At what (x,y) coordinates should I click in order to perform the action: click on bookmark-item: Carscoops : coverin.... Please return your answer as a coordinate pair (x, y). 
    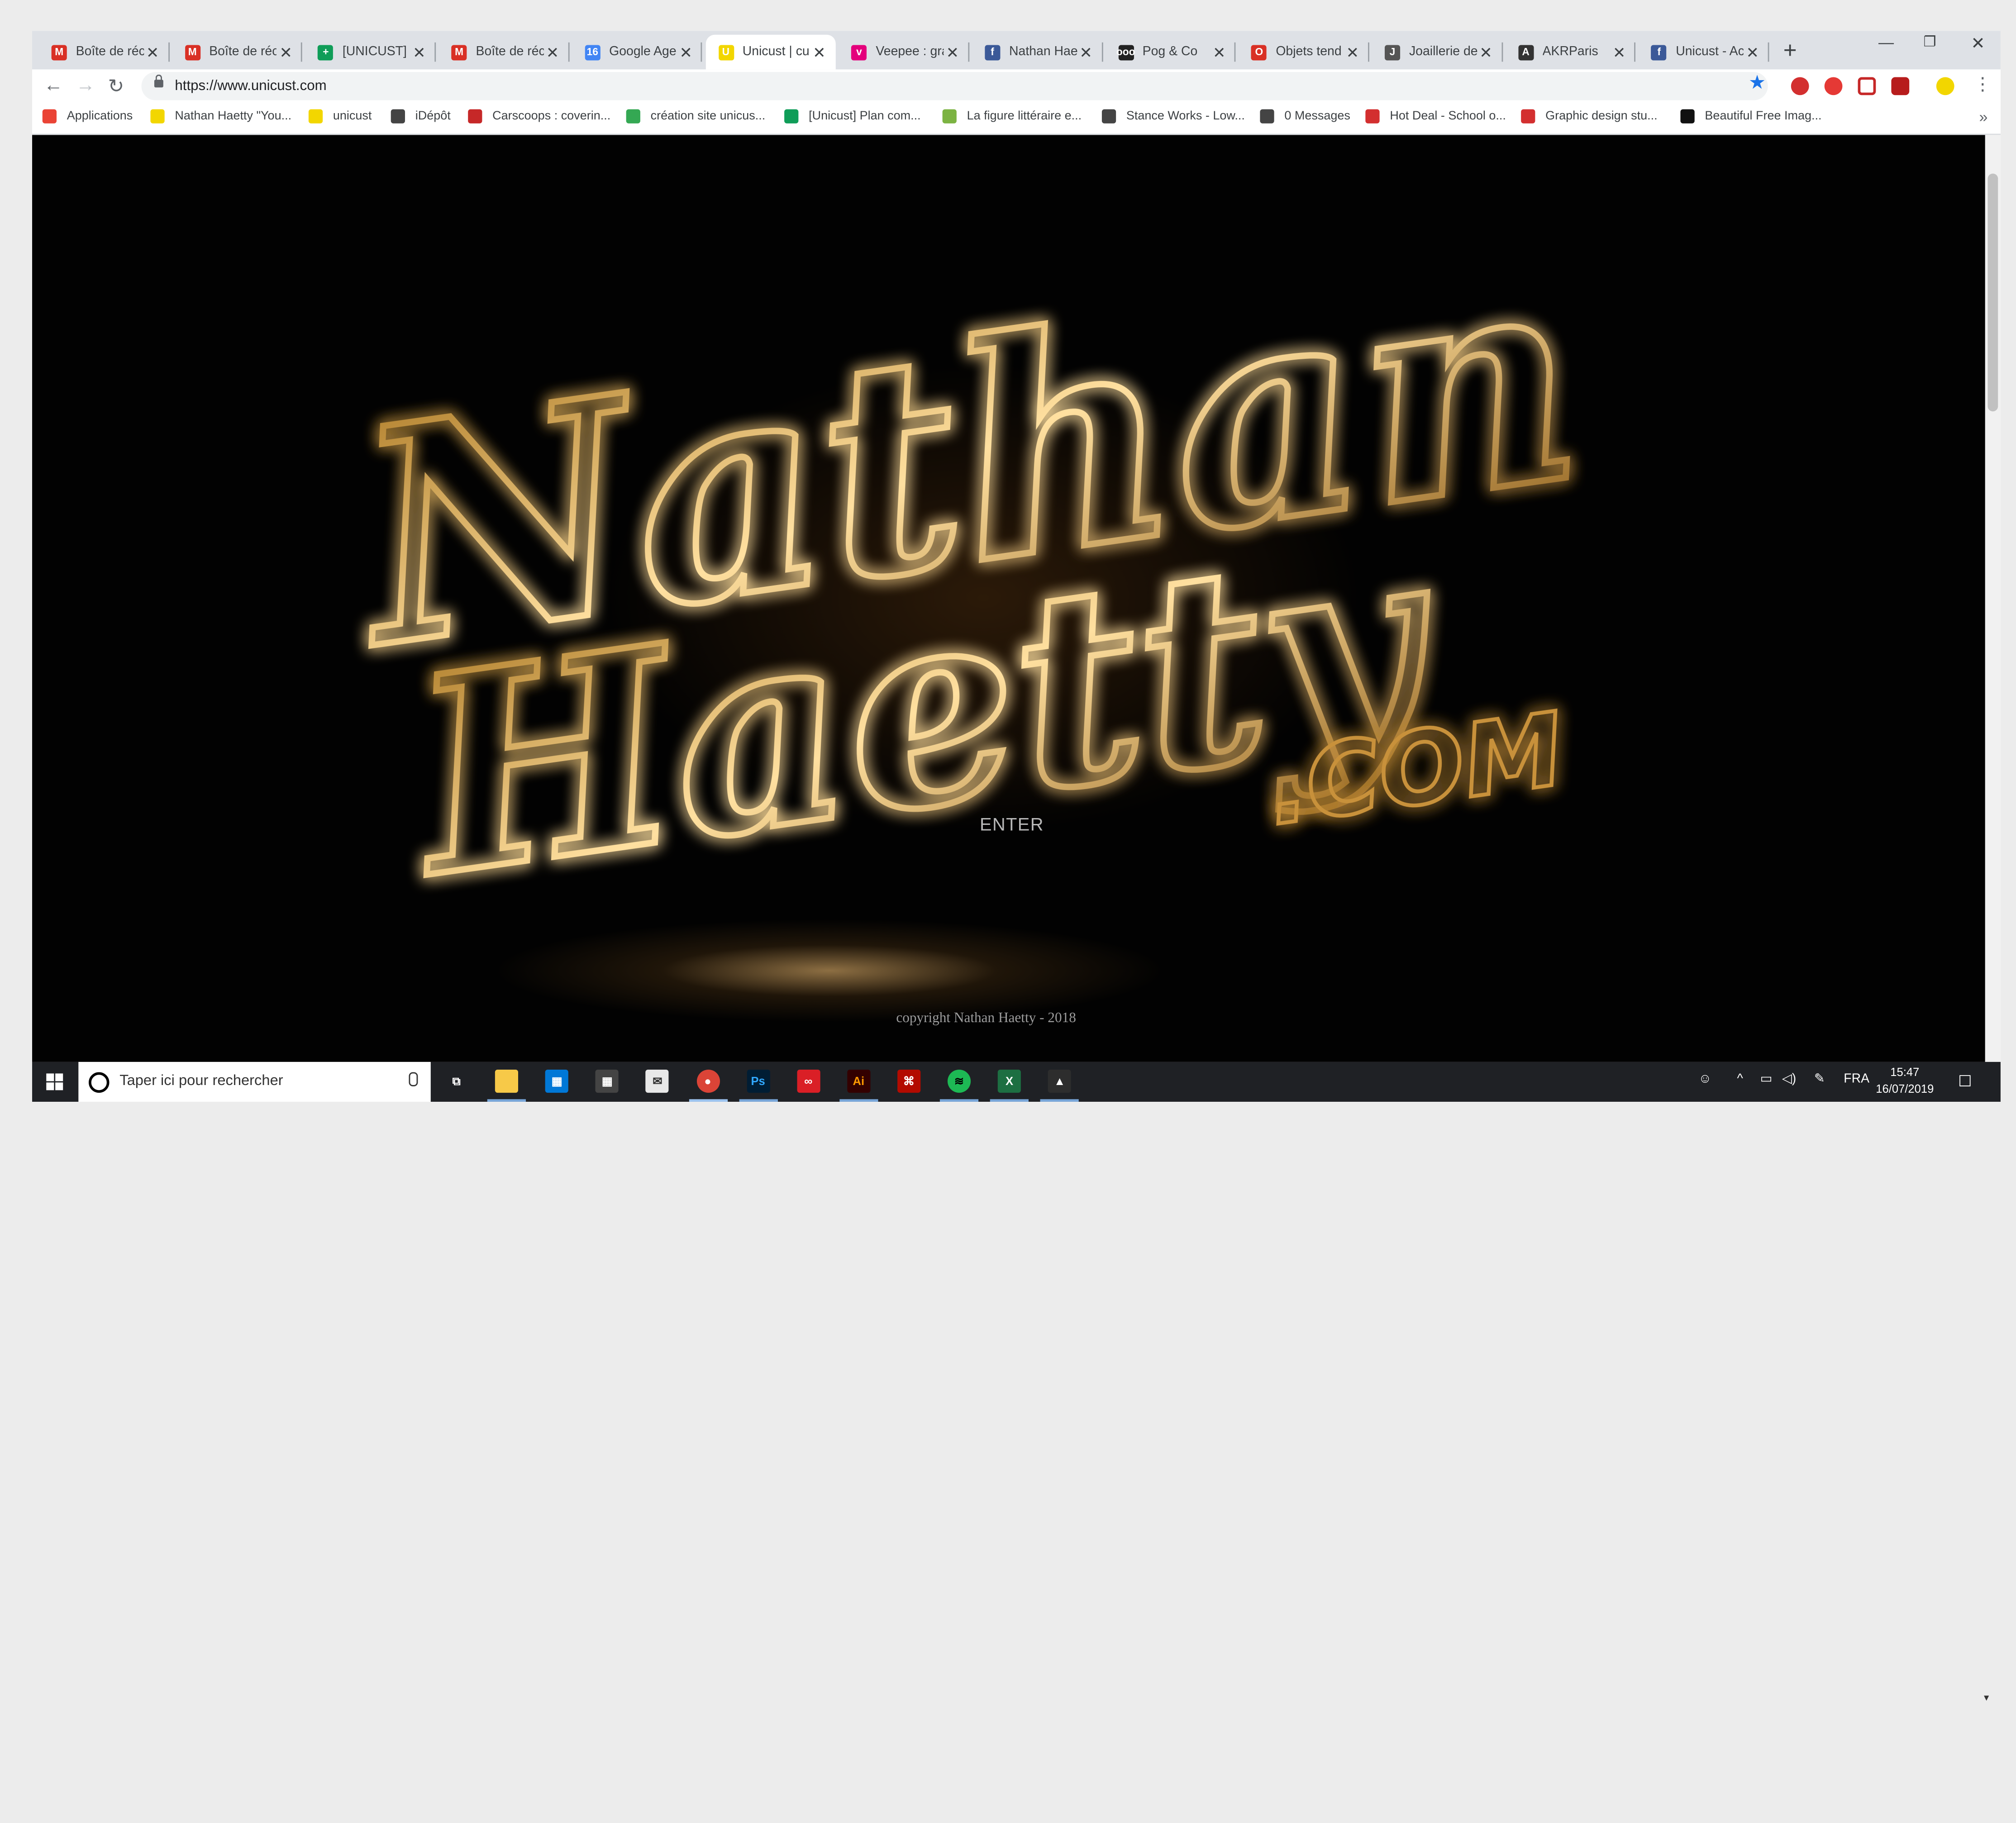
    Looking at the image, I should click on (539, 116).